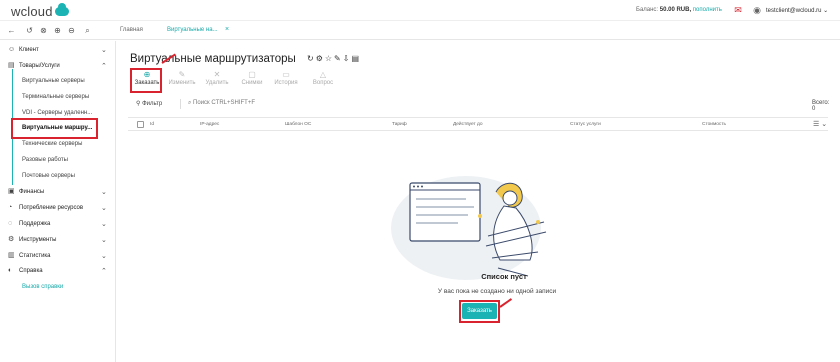 This screenshot has height=362, width=840. I want to click on question-icon: △, so click(323, 74).